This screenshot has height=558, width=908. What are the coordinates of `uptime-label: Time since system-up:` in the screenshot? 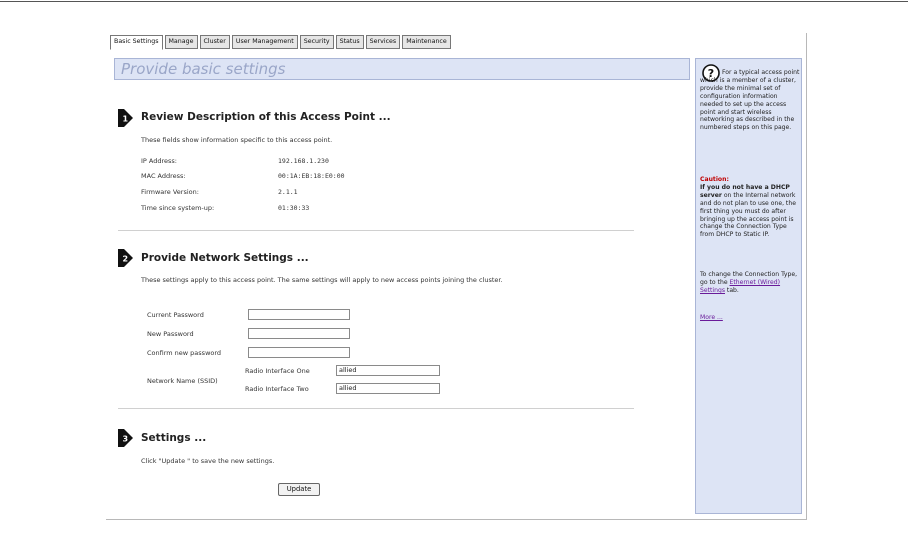 It's located at (178, 208).